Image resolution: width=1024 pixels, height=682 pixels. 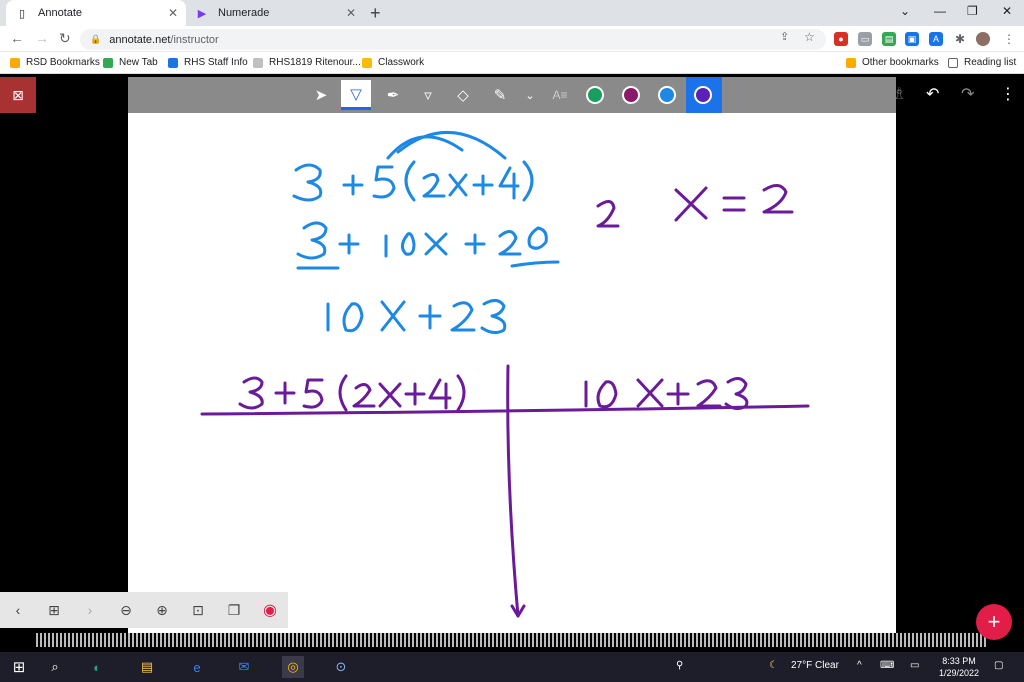 I want to click on display-icon: ▭, so click(x=914, y=665).